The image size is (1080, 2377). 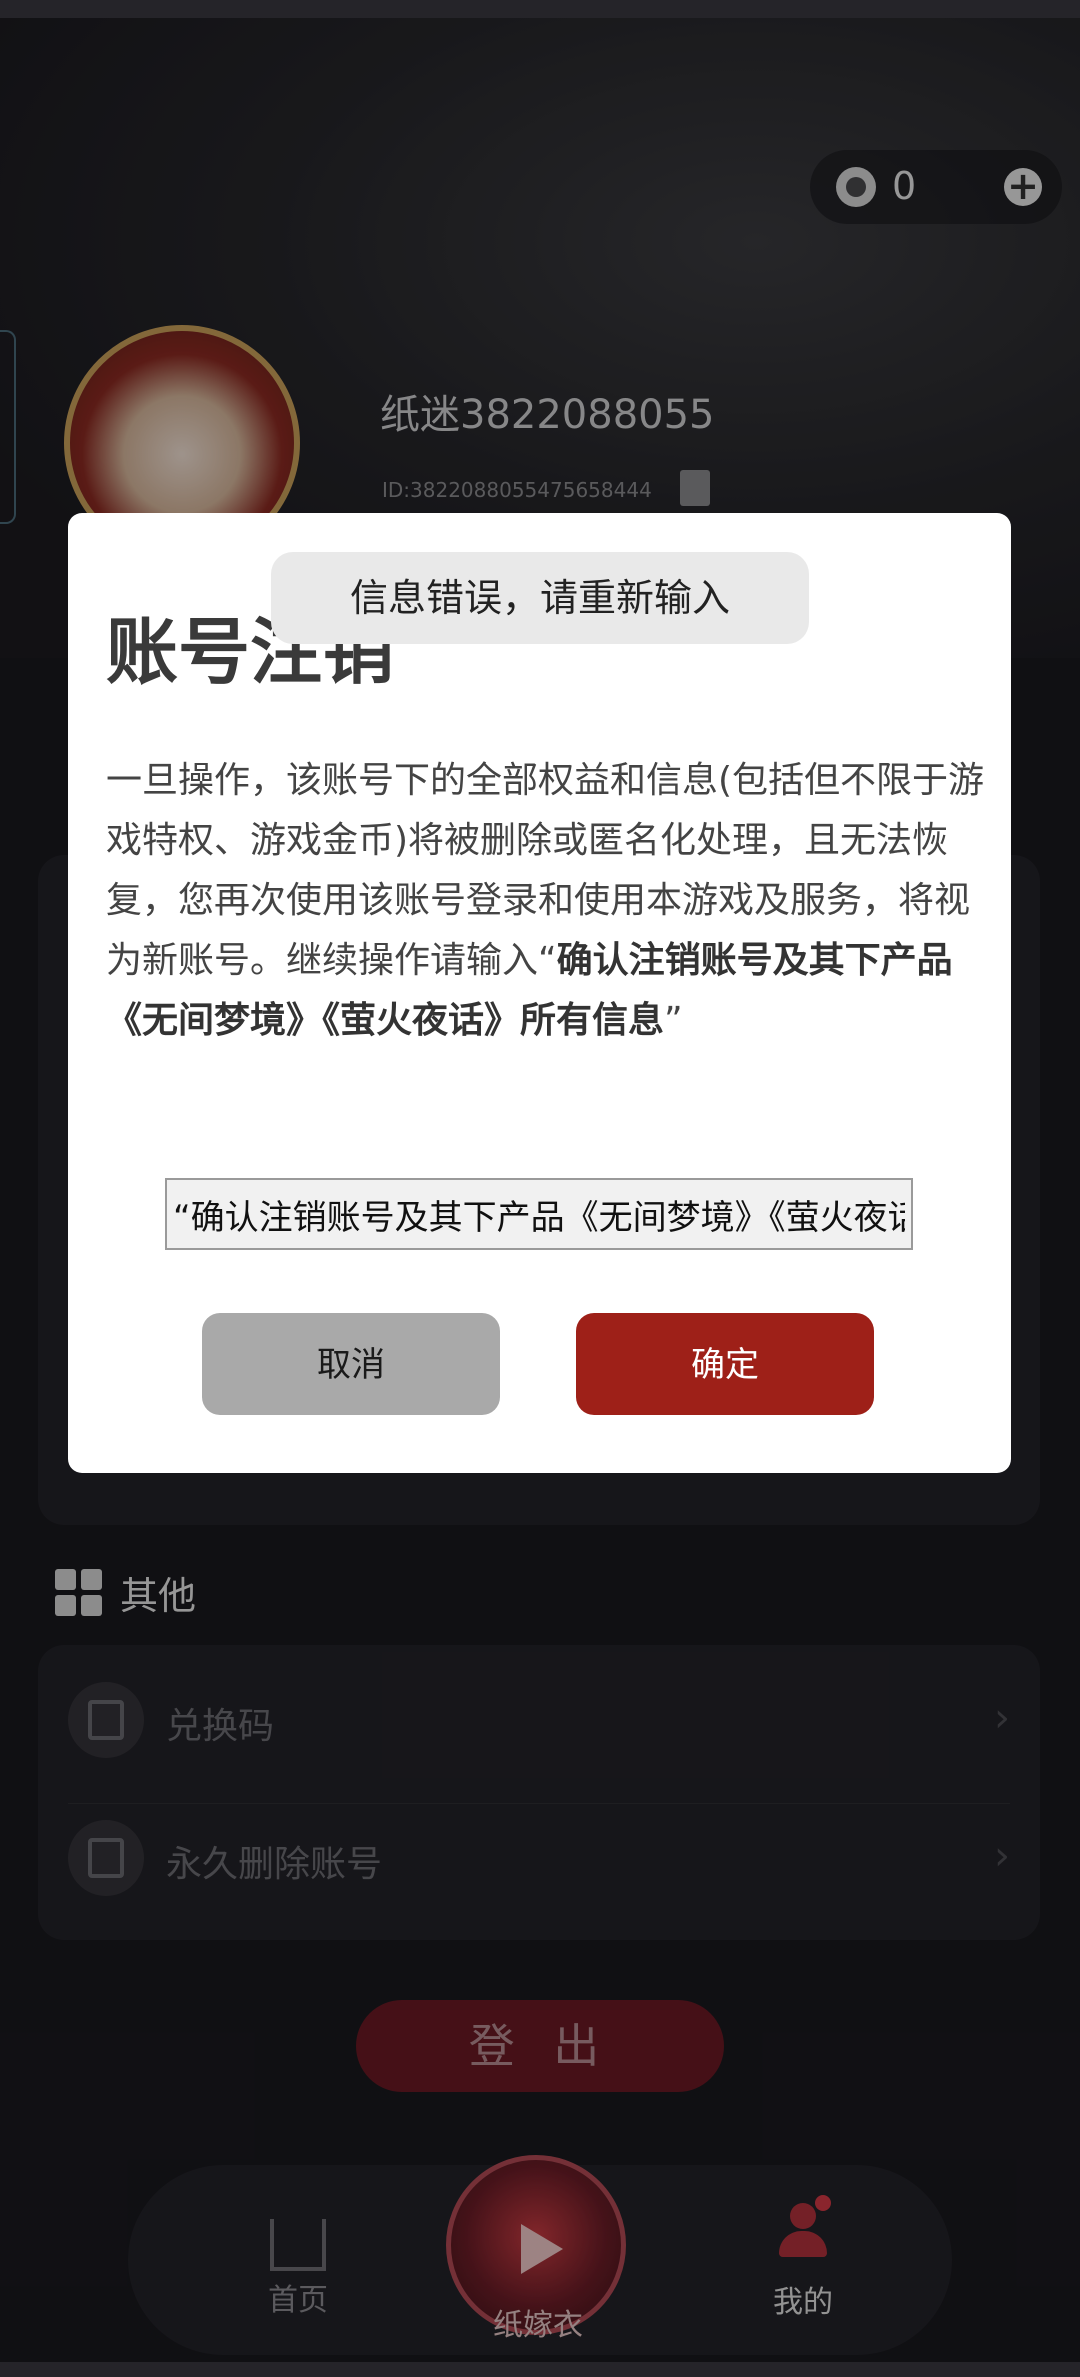 I want to click on error-toast: 信息错误，请重新输入, so click(x=540, y=598).